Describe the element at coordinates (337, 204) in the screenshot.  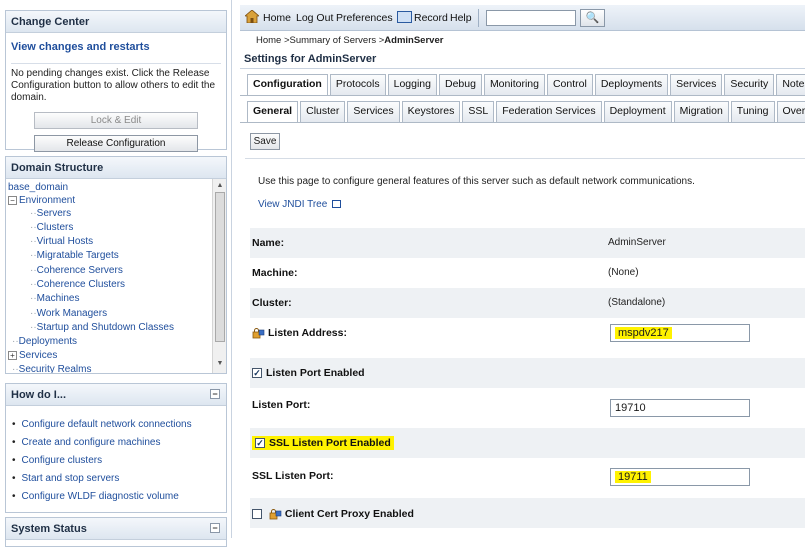
I see `external-link-icon` at that location.